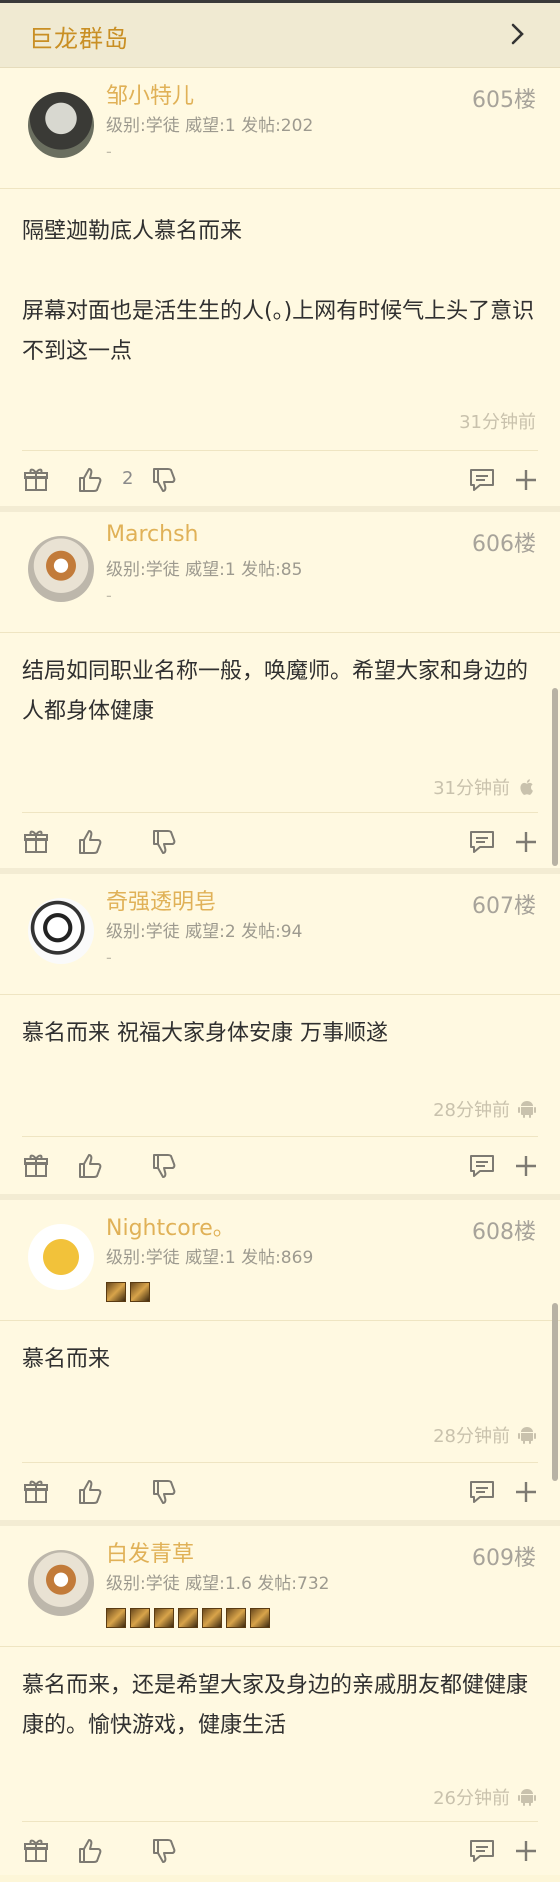 The width and height of the screenshot is (560, 1882). I want to click on post-header: 奇强透明皂 607楼 级别:学徒 威望:2 发帖:94 -, so click(280, 934).